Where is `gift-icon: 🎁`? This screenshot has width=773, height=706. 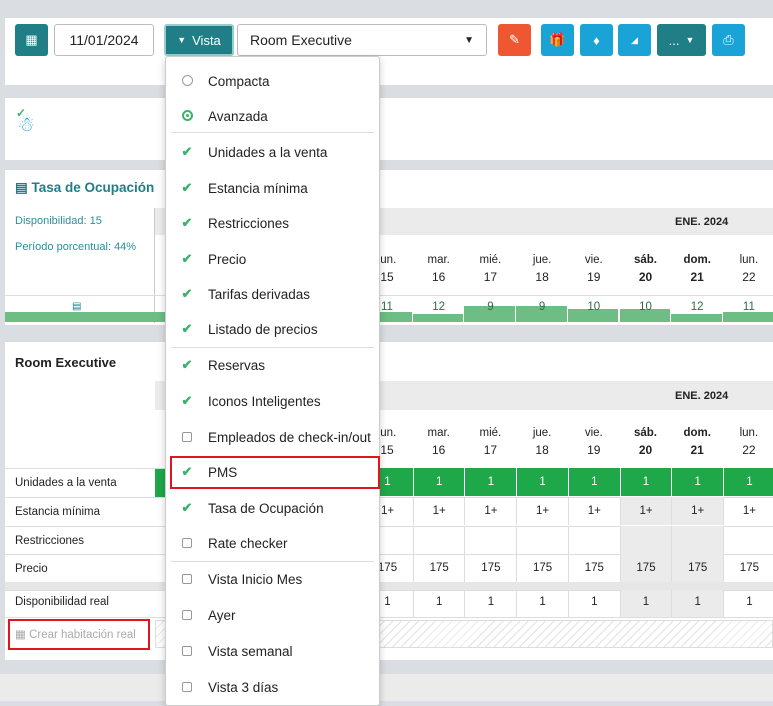
gift-icon: 🎁 is located at coordinates (557, 39).